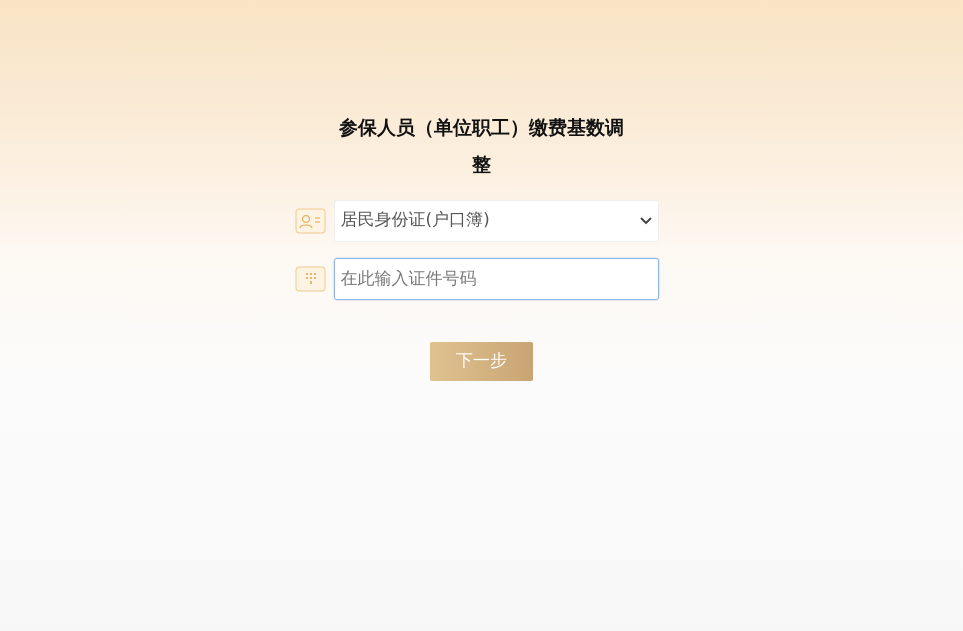  What do you see at coordinates (481, 147) in the screenshot?
I see `page-title: 参保人员（单位职工）缴费基数调整` at bounding box center [481, 147].